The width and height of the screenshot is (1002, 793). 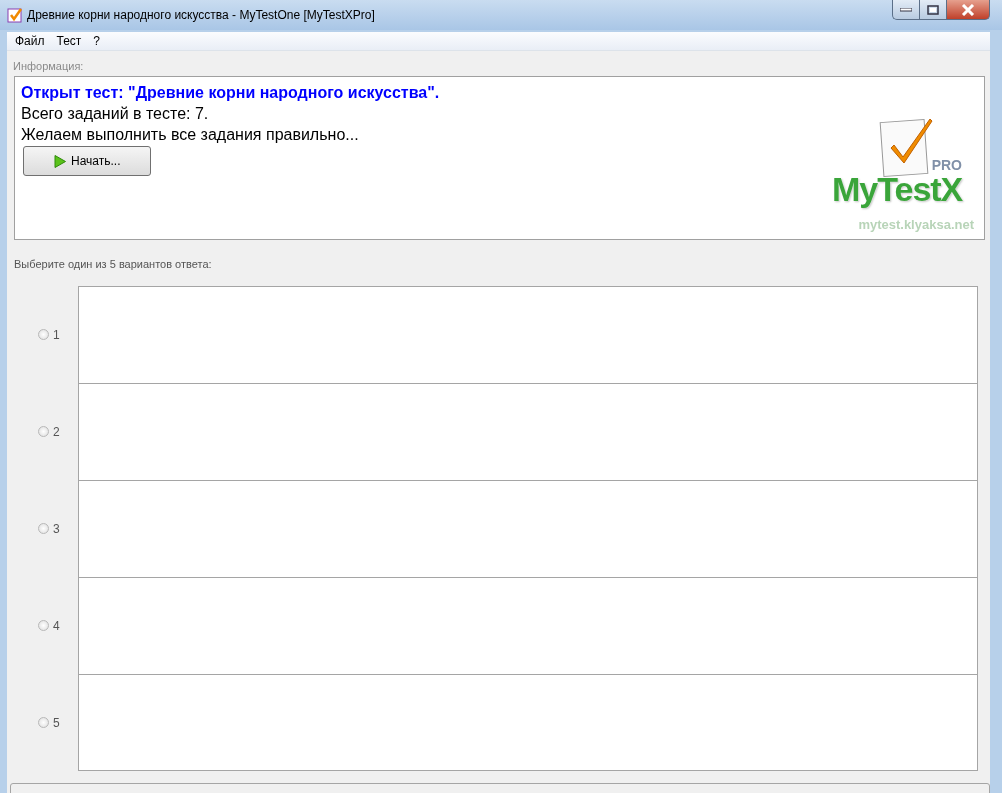 What do you see at coordinates (56, 625) in the screenshot?
I see `option-number: 4` at bounding box center [56, 625].